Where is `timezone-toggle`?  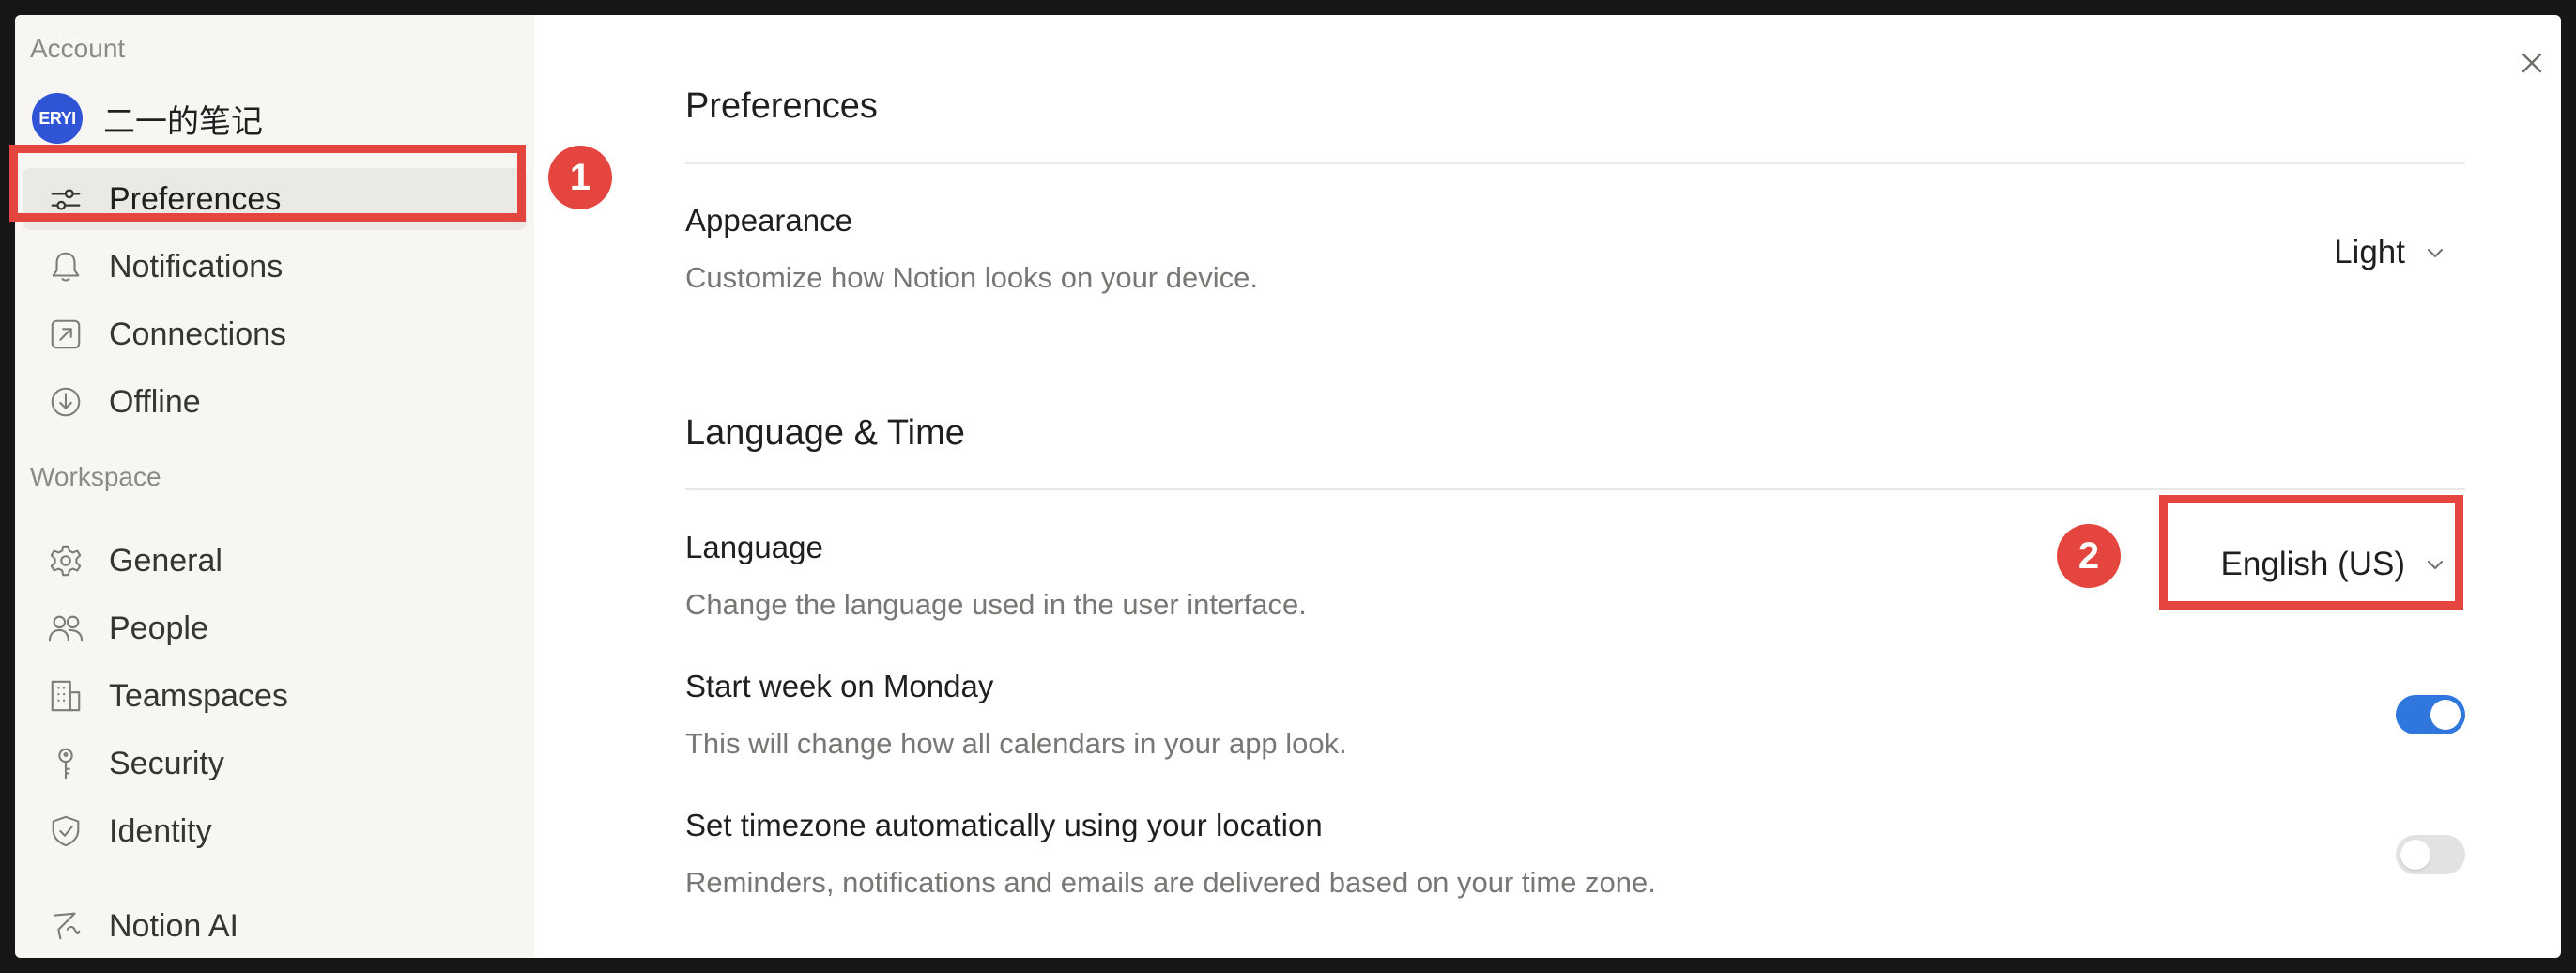 timezone-toggle is located at coordinates (2430, 854).